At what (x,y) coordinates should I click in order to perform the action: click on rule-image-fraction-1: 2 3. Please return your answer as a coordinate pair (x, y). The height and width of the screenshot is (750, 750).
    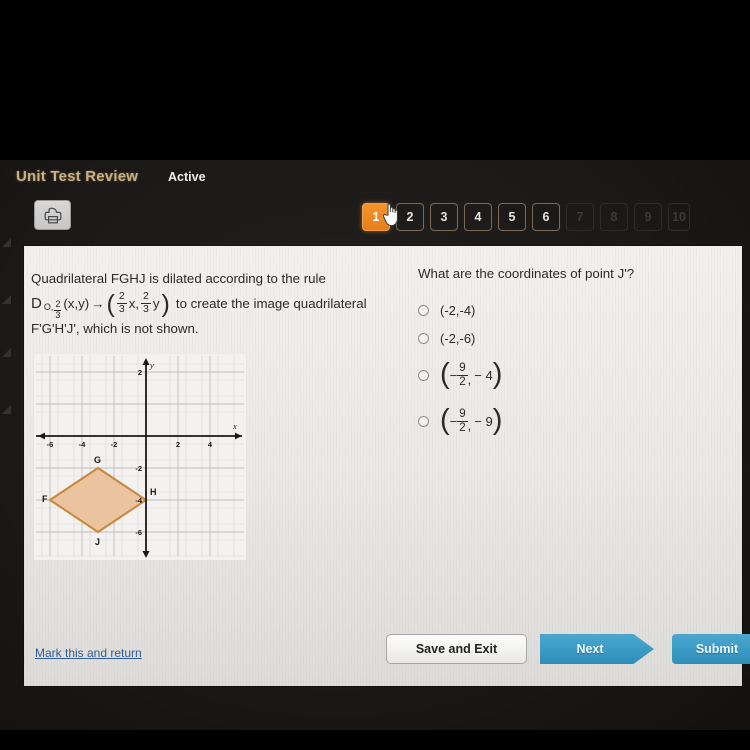
    Looking at the image, I should click on (121, 302).